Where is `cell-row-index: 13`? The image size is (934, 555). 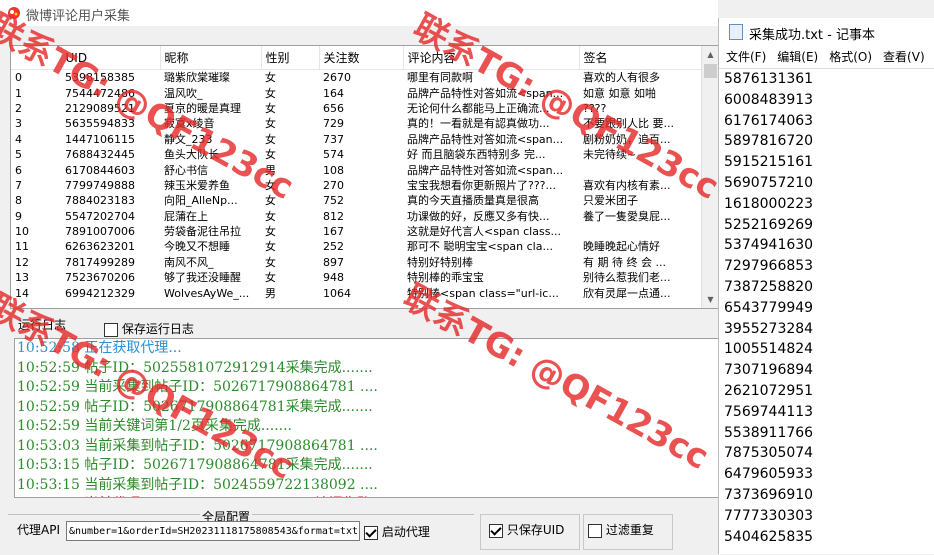 cell-row-index: 13 is located at coordinates (22, 278).